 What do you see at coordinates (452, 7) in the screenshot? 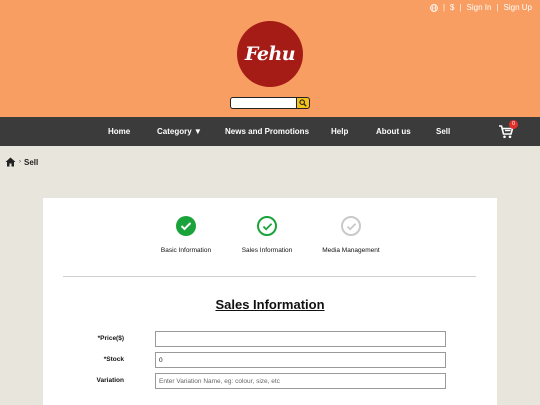
I see `currency-link: $` at bounding box center [452, 7].